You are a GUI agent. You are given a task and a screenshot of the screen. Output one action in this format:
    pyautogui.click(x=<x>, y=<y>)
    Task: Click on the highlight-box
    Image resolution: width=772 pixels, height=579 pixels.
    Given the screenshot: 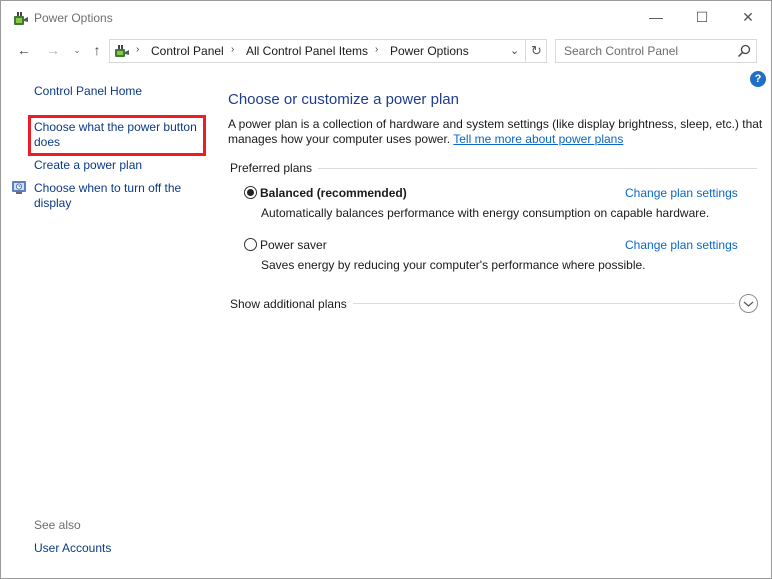 What is the action you would take?
    pyautogui.click(x=117, y=135)
    